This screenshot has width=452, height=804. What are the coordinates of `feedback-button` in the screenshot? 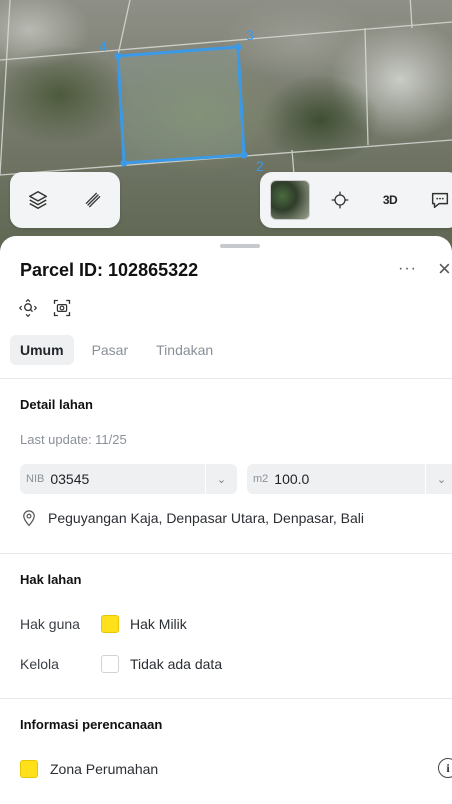 It's located at (436, 200).